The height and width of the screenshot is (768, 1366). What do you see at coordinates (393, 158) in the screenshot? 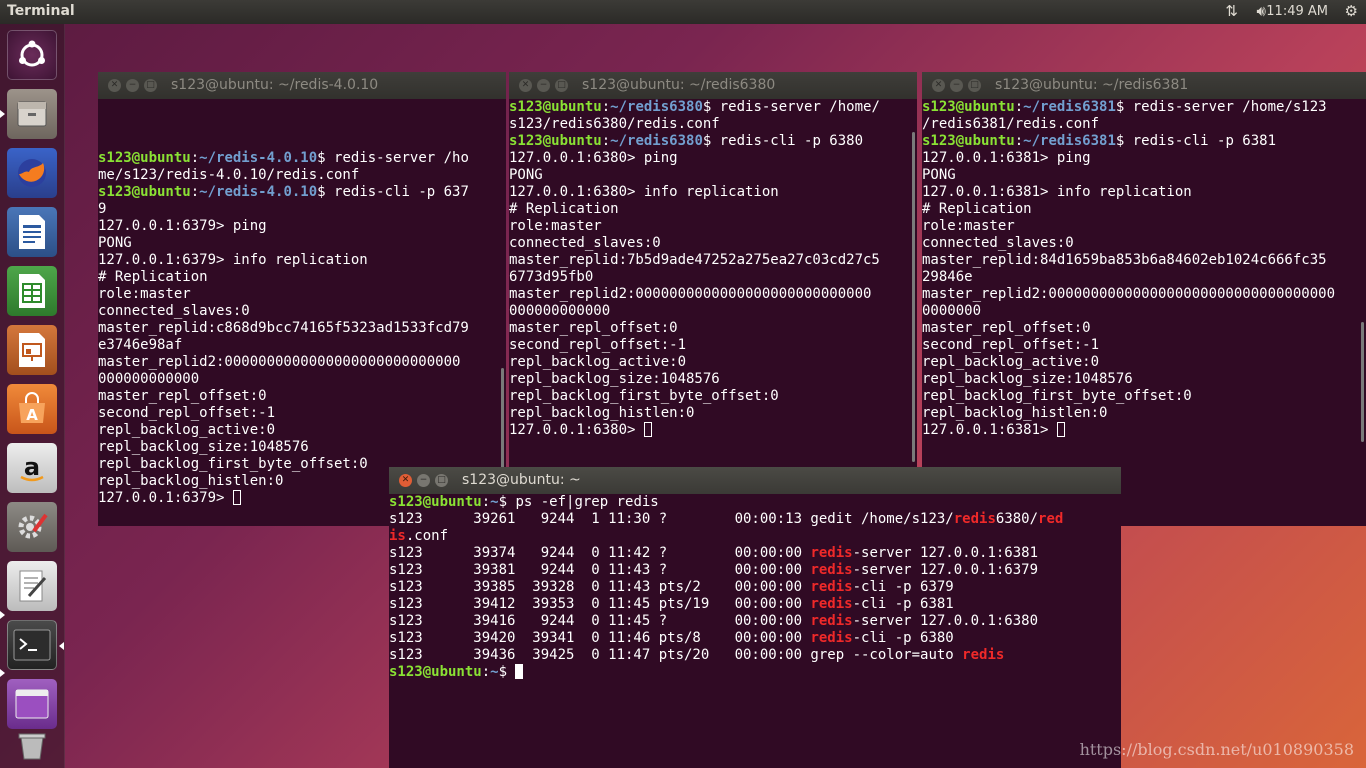
I see `terminal-text: $ redis-server /ho` at bounding box center [393, 158].